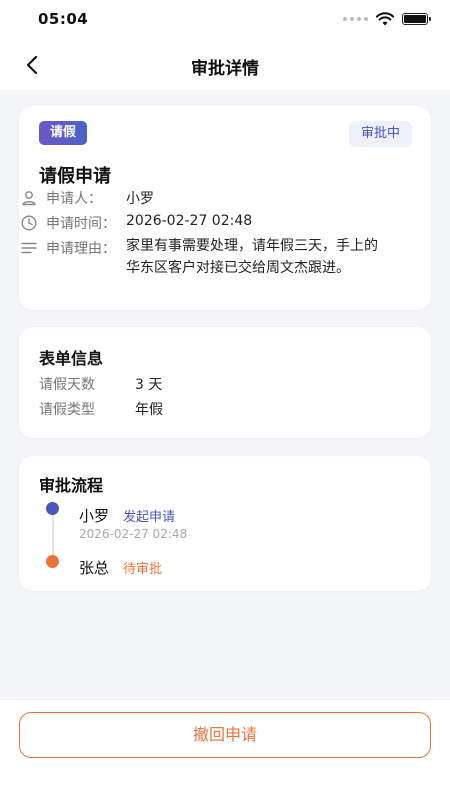 This screenshot has height=800, width=450. Describe the element at coordinates (71, 358) in the screenshot. I see `form-section-title: 表单信息` at that location.